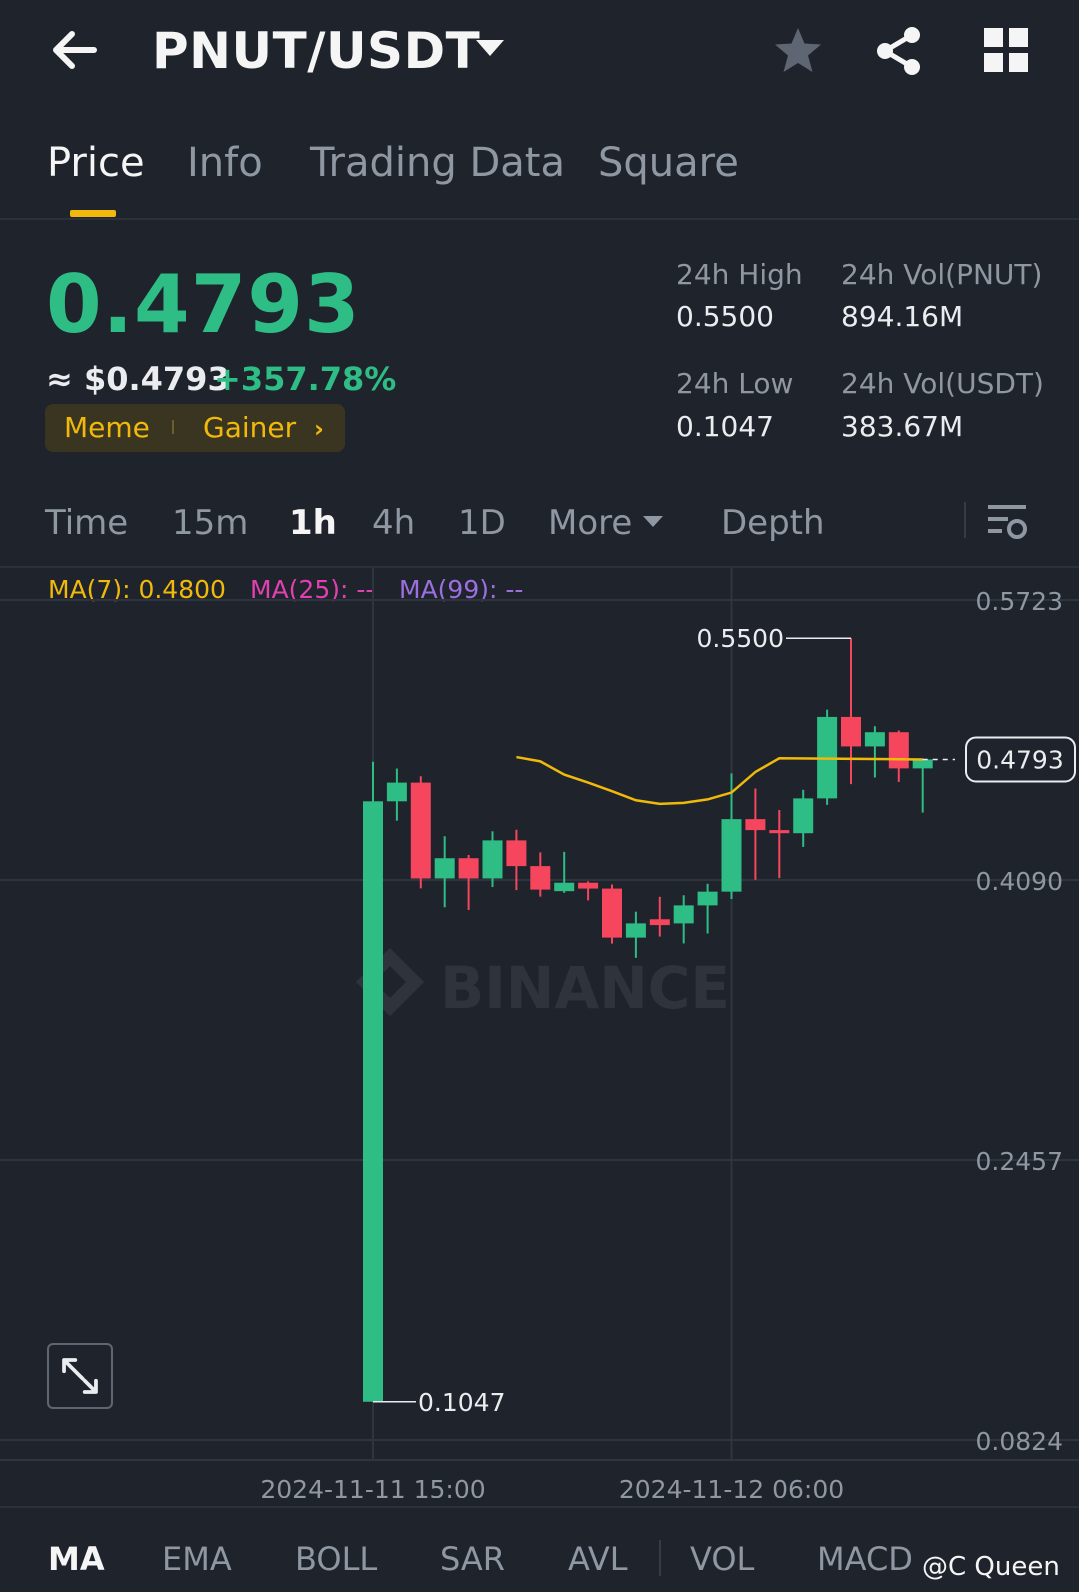  What do you see at coordinates (725, 426) in the screenshot?
I see `stat-24h-low-value: 0.1047` at bounding box center [725, 426].